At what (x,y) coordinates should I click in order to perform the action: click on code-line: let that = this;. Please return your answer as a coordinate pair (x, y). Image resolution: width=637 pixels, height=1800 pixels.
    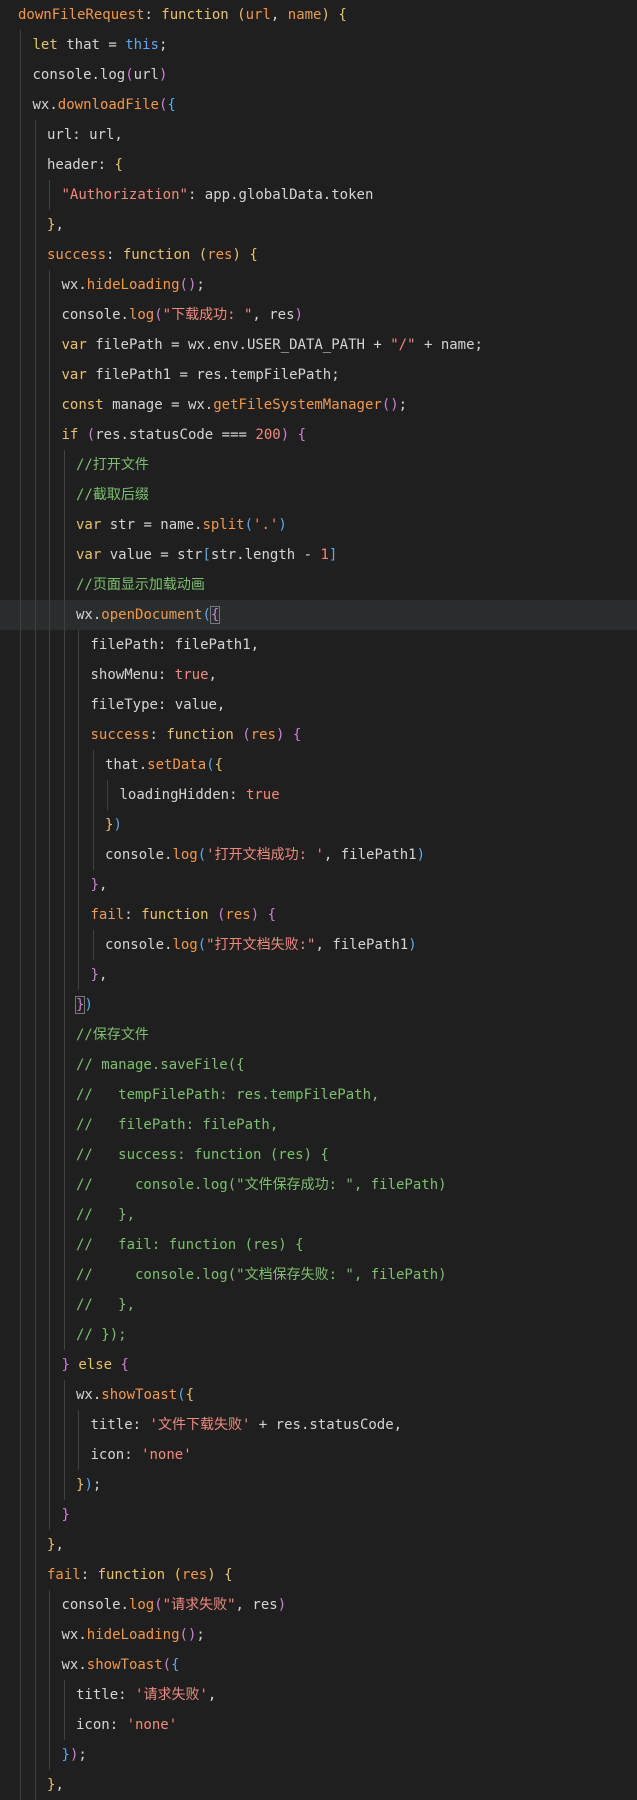
    Looking at the image, I should click on (318, 45).